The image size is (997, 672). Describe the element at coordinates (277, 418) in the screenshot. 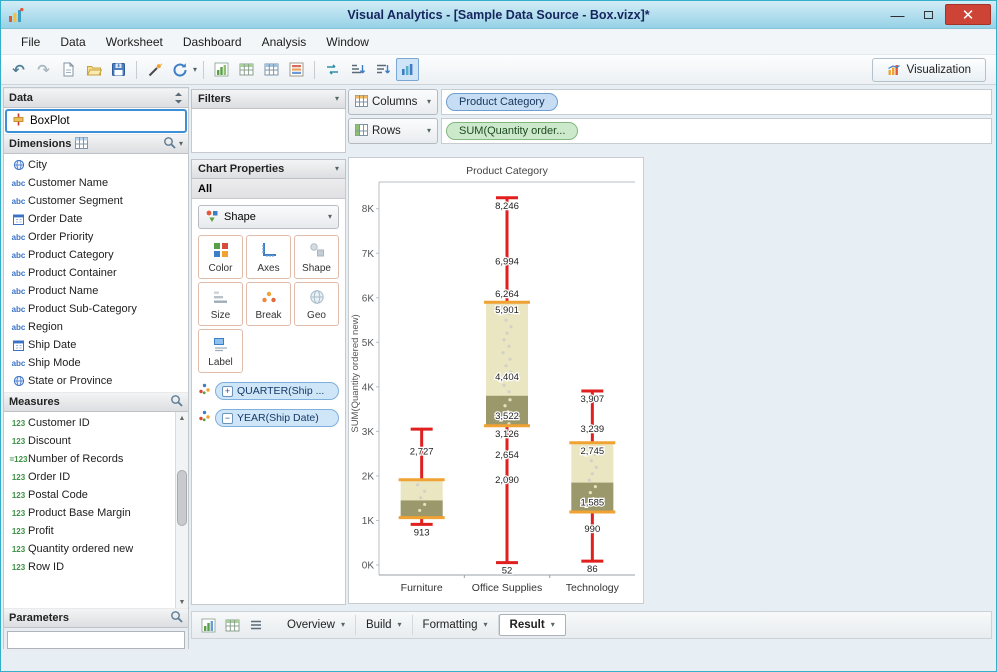

I see `pill-year-ship-date: − YEAR(Ship Date)` at that location.